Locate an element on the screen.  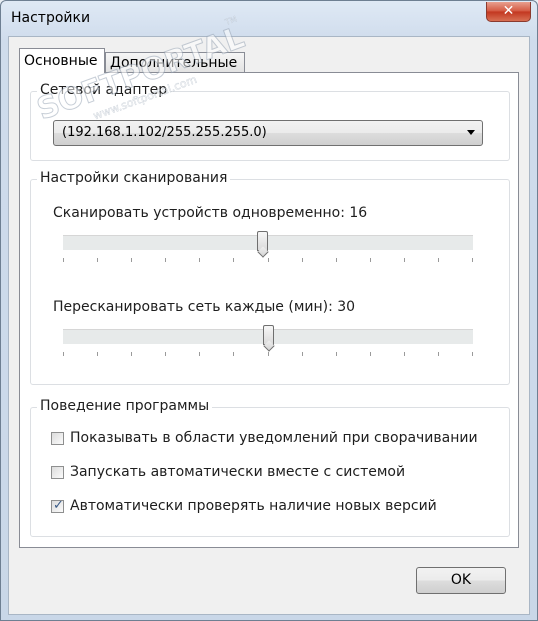
ok-button: OK is located at coordinates (461, 580).